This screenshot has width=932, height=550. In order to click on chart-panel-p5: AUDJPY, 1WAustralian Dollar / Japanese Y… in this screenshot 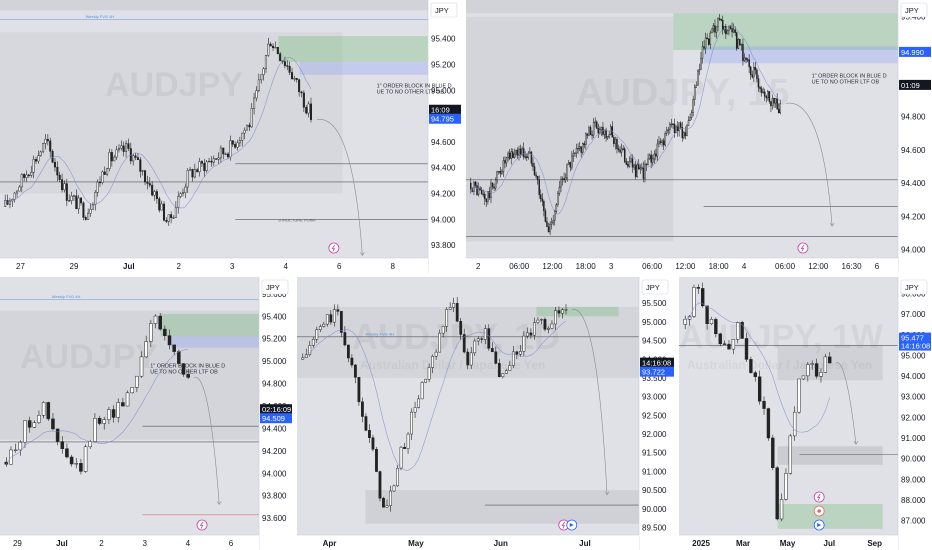, I will do `click(805, 413)`.